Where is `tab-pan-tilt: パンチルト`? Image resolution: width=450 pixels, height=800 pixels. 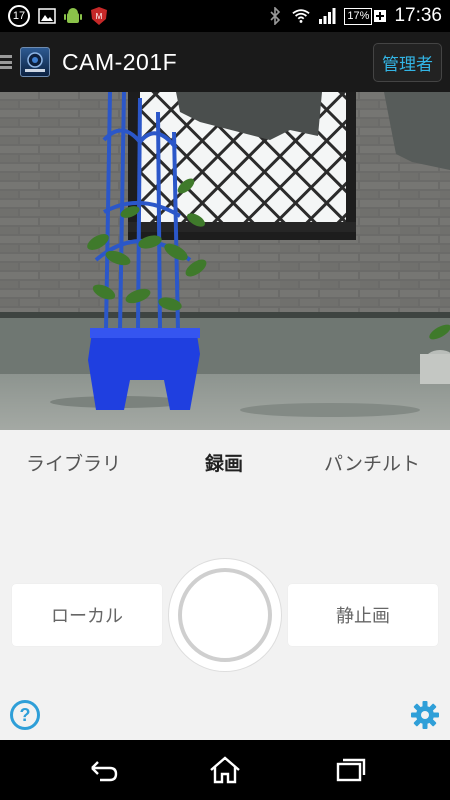
tab-pan-tilt: パンチルト is located at coordinates (372, 462).